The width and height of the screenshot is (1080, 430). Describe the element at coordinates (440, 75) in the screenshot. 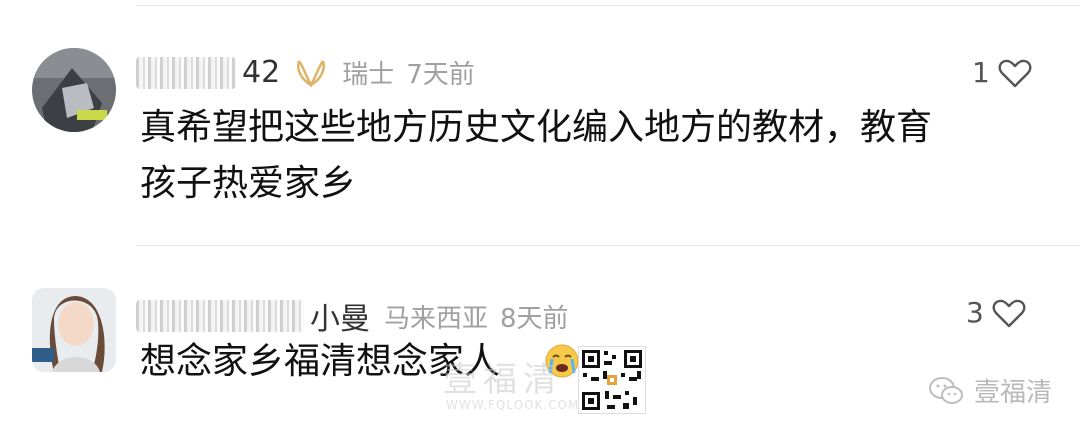

I see `timestamp: 7天前` at that location.